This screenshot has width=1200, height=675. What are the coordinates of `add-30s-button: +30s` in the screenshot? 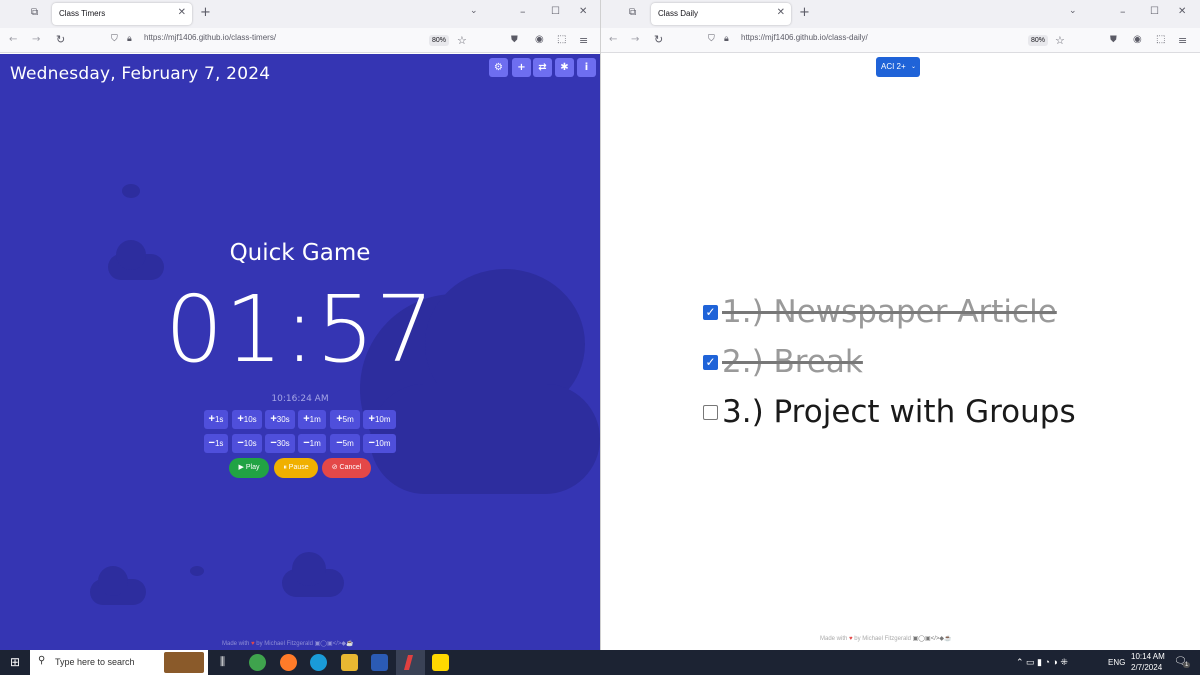 It's located at (280, 419).